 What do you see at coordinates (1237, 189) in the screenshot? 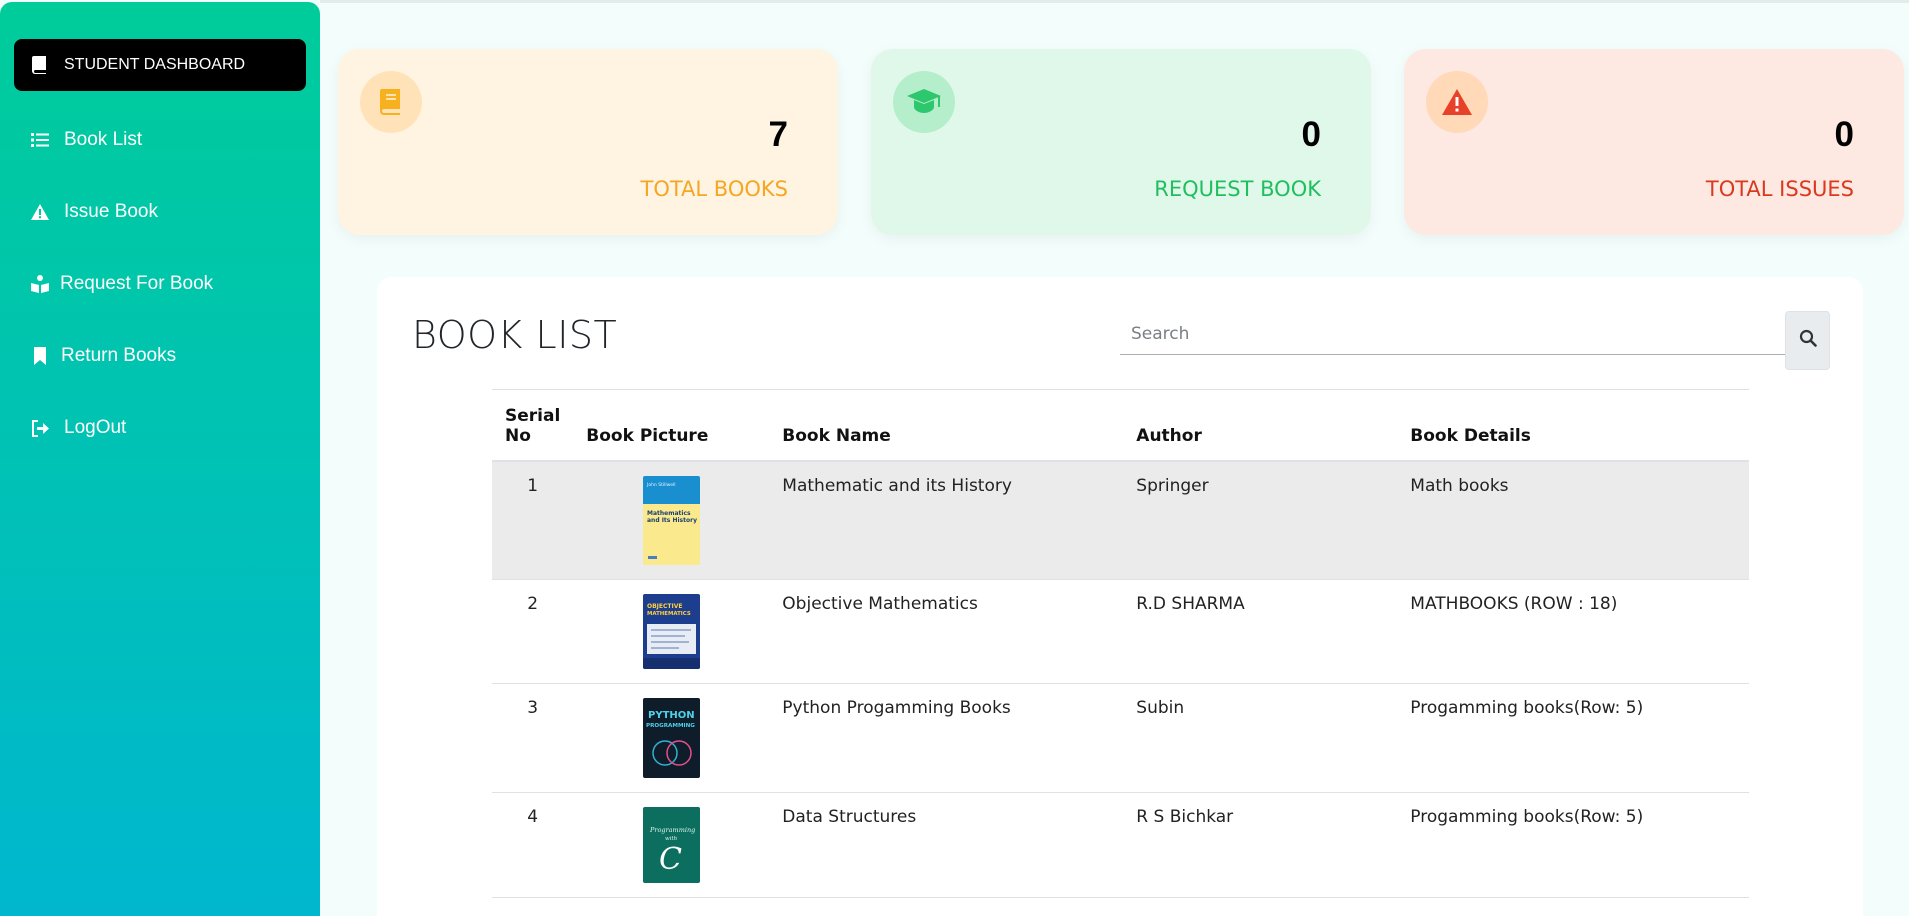
I see `stat-label: REQUEST BOOK` at bounding box center [1237, 189].